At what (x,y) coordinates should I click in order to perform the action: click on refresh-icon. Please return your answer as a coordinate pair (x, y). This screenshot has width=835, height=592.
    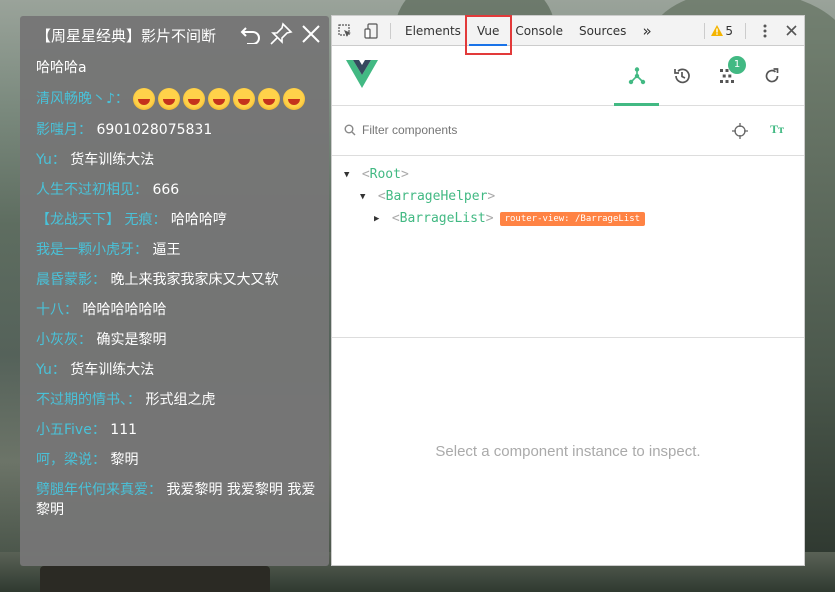
    Looking at the image, I should click on (771, 75).